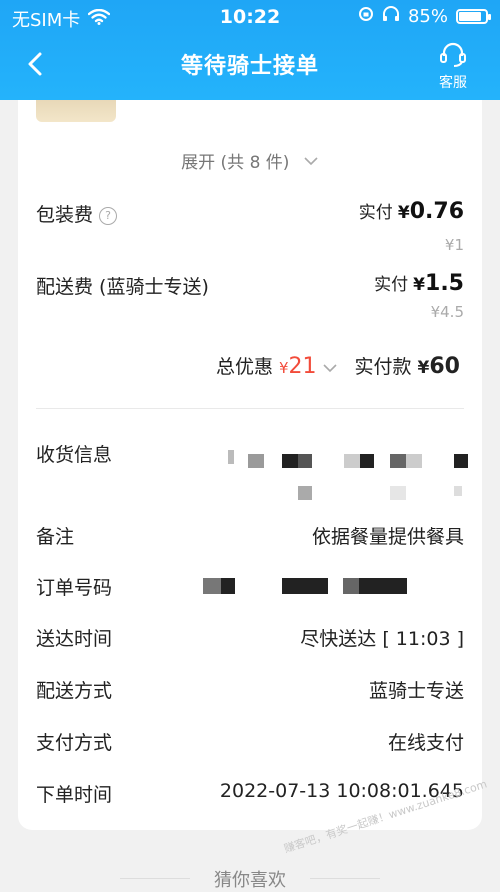  What do you see at coordinates (444, 366) in the screenshot?
I see `paid-amount: 60` at bounding box center [444, 366].